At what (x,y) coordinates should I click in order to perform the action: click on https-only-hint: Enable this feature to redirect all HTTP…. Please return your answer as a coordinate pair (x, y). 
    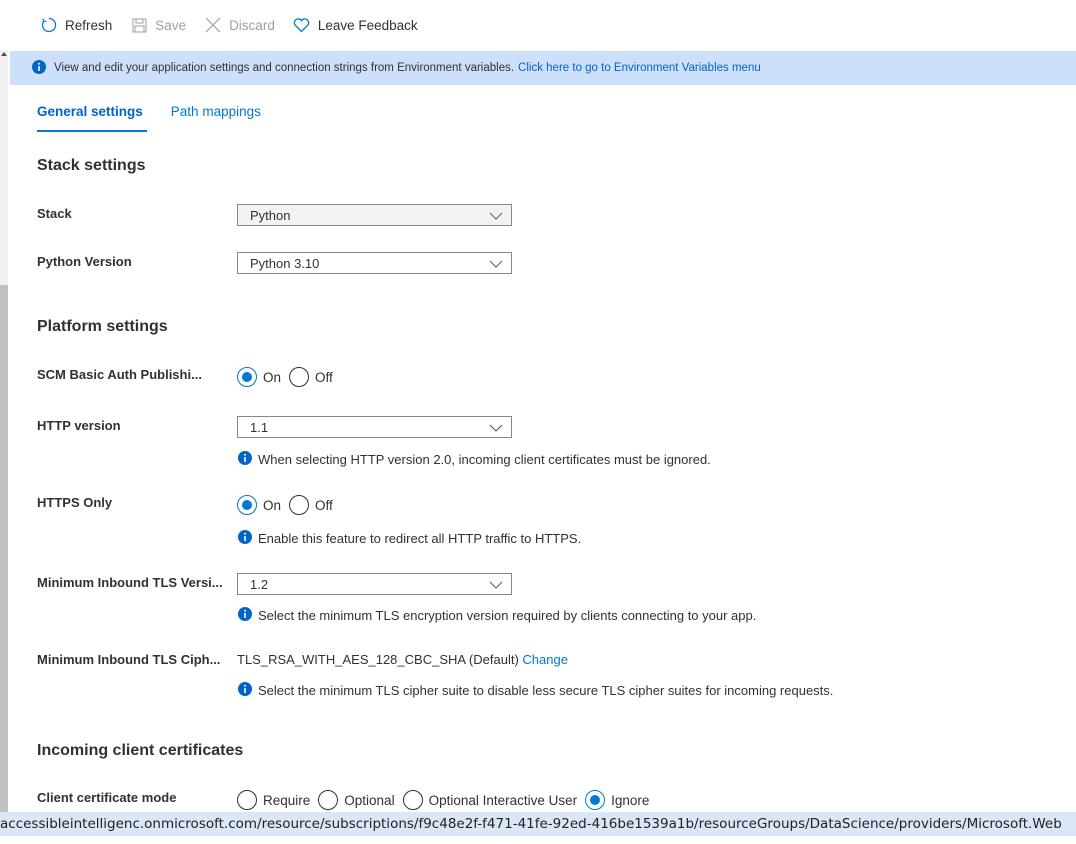
    Looking at the image, I should click on (409, 538).